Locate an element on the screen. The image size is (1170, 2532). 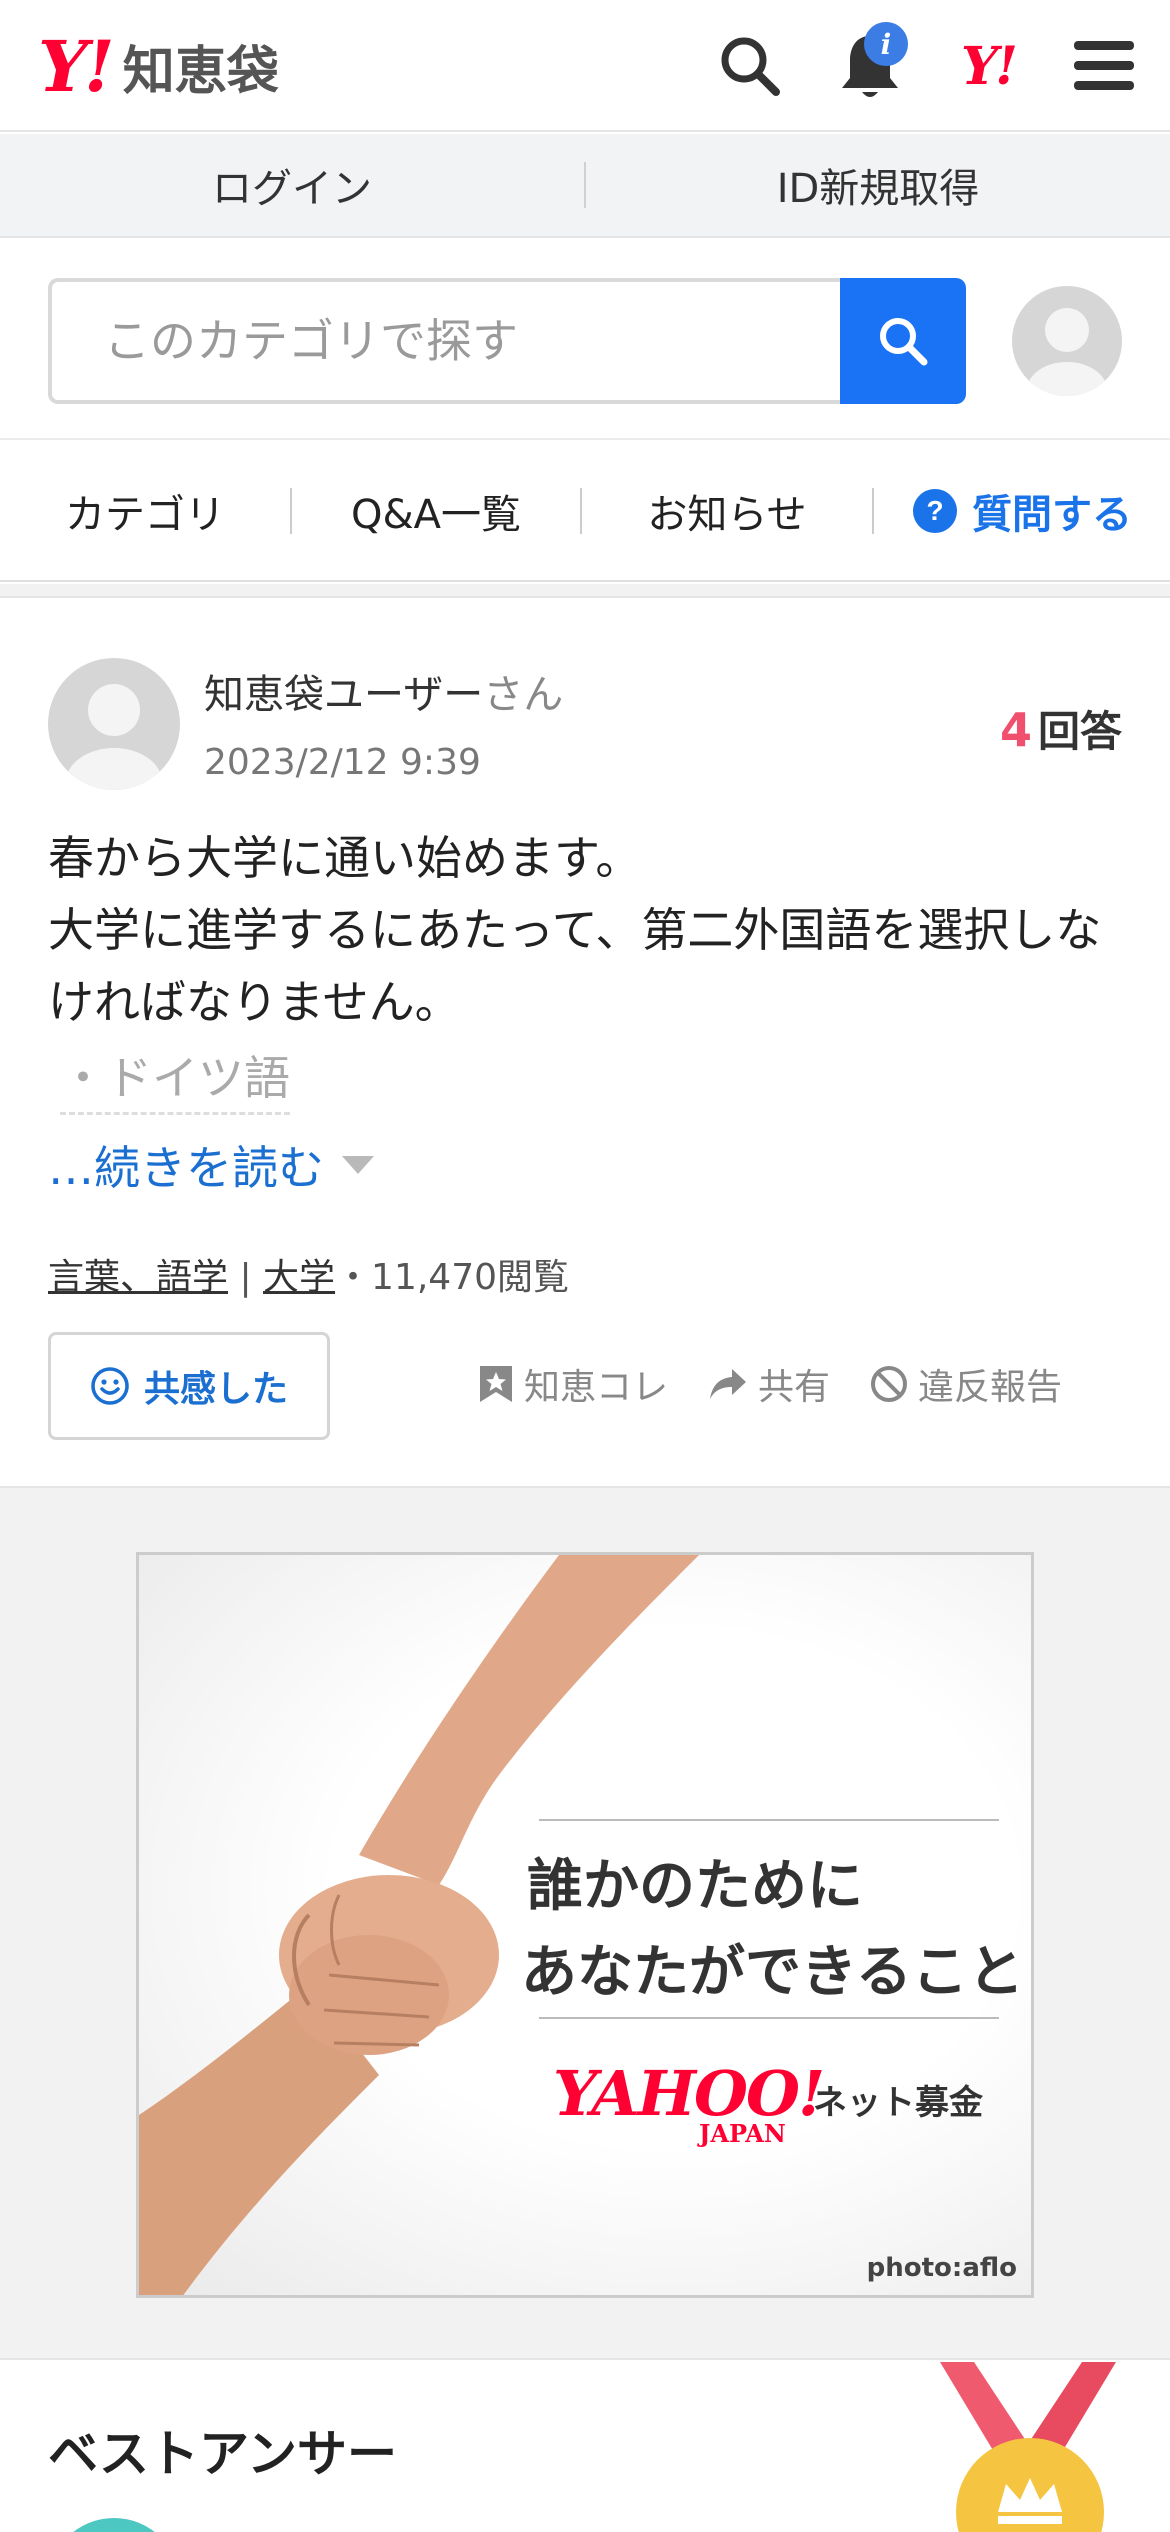
read-more-link: …続きを読む is located at coordinates (211, 1165).